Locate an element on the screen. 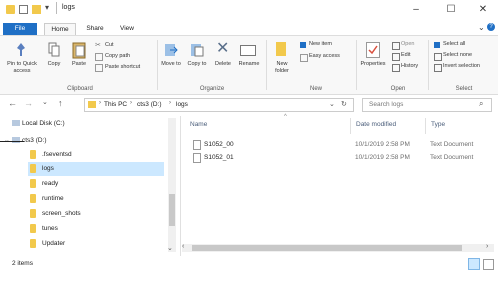 This screenshot has height=286, width=498. paste-shortcut-button: Paste shortcut is located at coordinates (122, 67).